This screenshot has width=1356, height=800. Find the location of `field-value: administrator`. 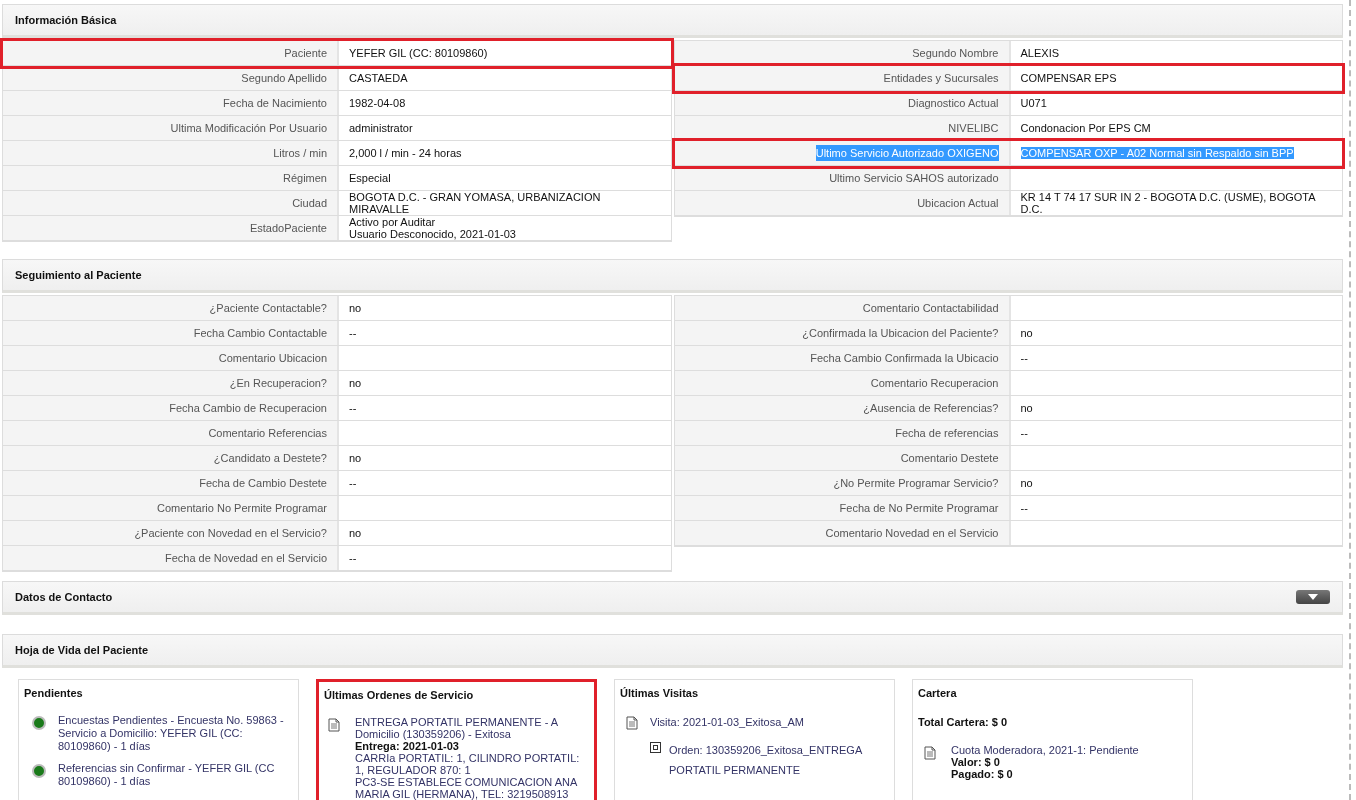

field-value: administrator is located at coordinates (381, 128).